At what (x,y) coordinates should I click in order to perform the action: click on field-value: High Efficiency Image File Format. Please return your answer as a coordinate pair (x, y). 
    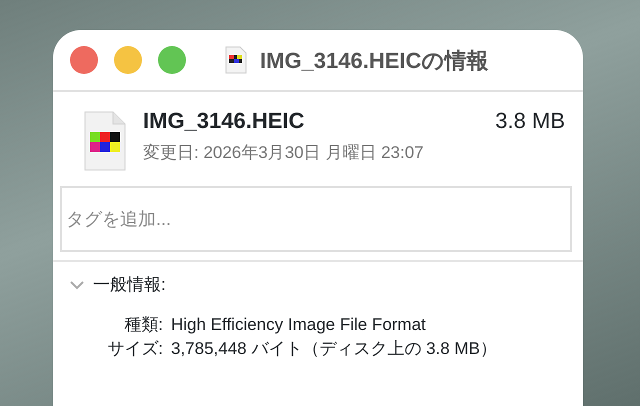
    Looking at the image, I should click on (299, 324).